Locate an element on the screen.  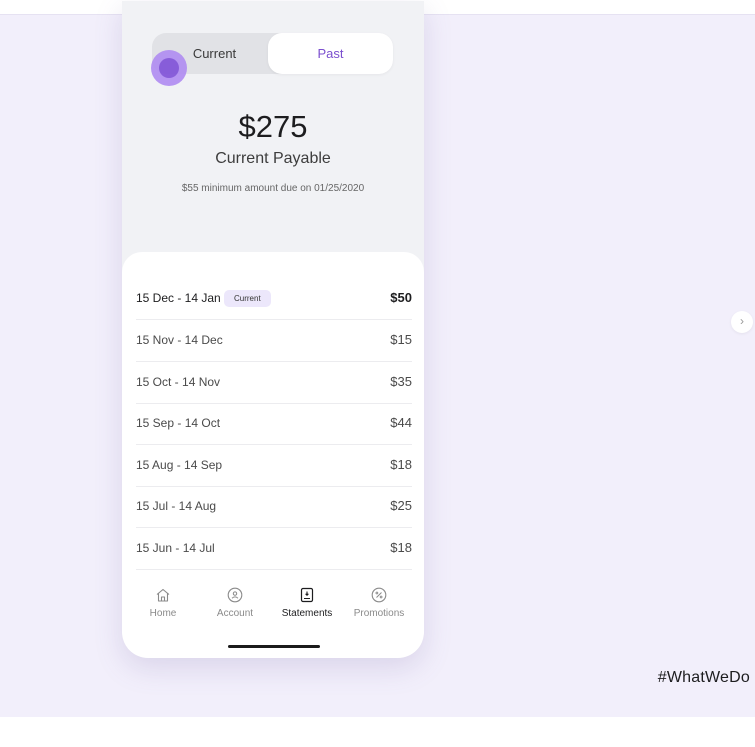
nav-promotions: Promotions is located at coordinates (379, 603).